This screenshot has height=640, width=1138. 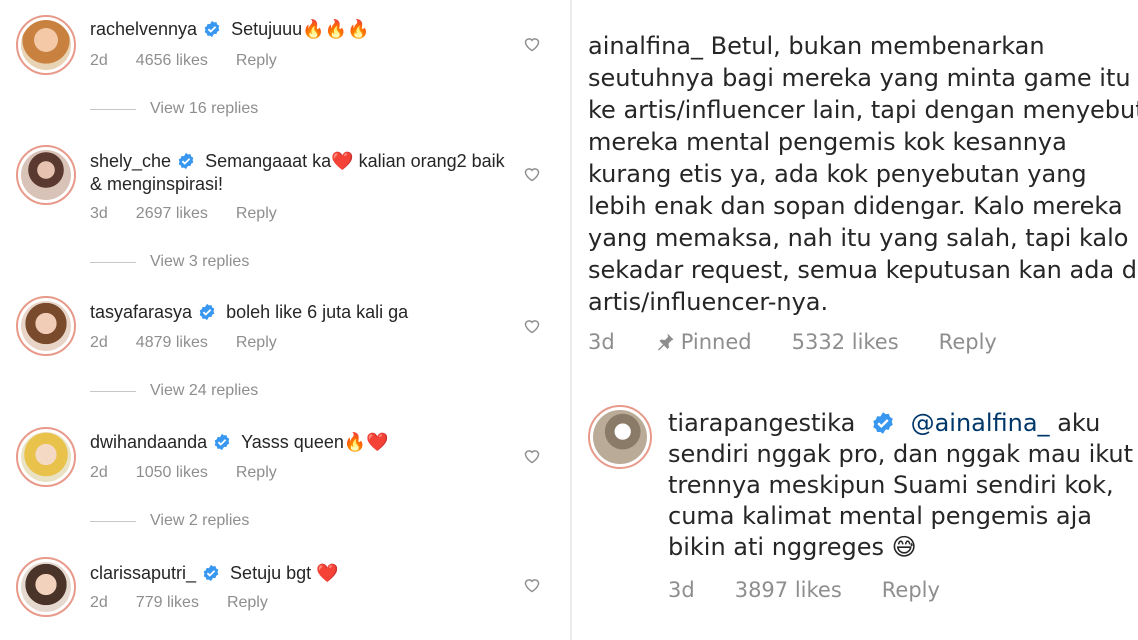 I want to click on comment-meta: 2d 779 likes Reply, so click(x=193, y=603).